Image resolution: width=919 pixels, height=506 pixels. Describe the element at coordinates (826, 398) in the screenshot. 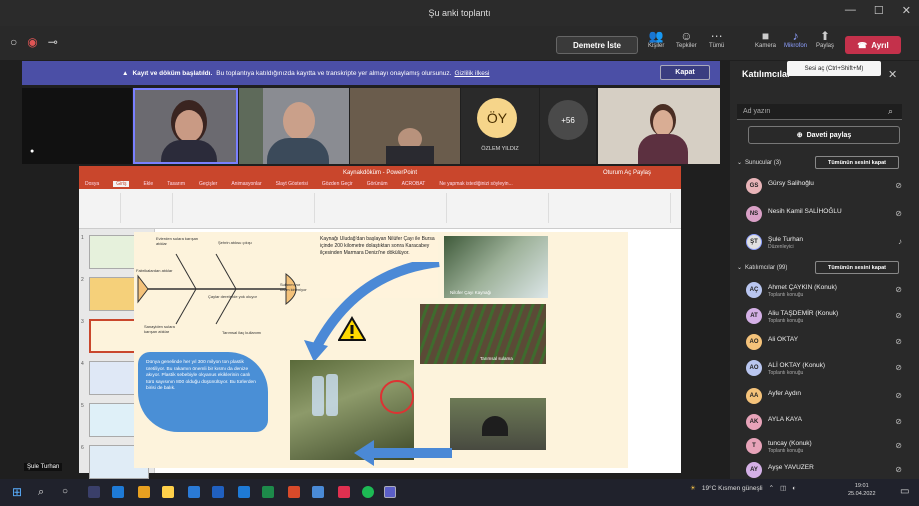

I see `participant-item: AA Ayfer Aydın ⊘` at that location.